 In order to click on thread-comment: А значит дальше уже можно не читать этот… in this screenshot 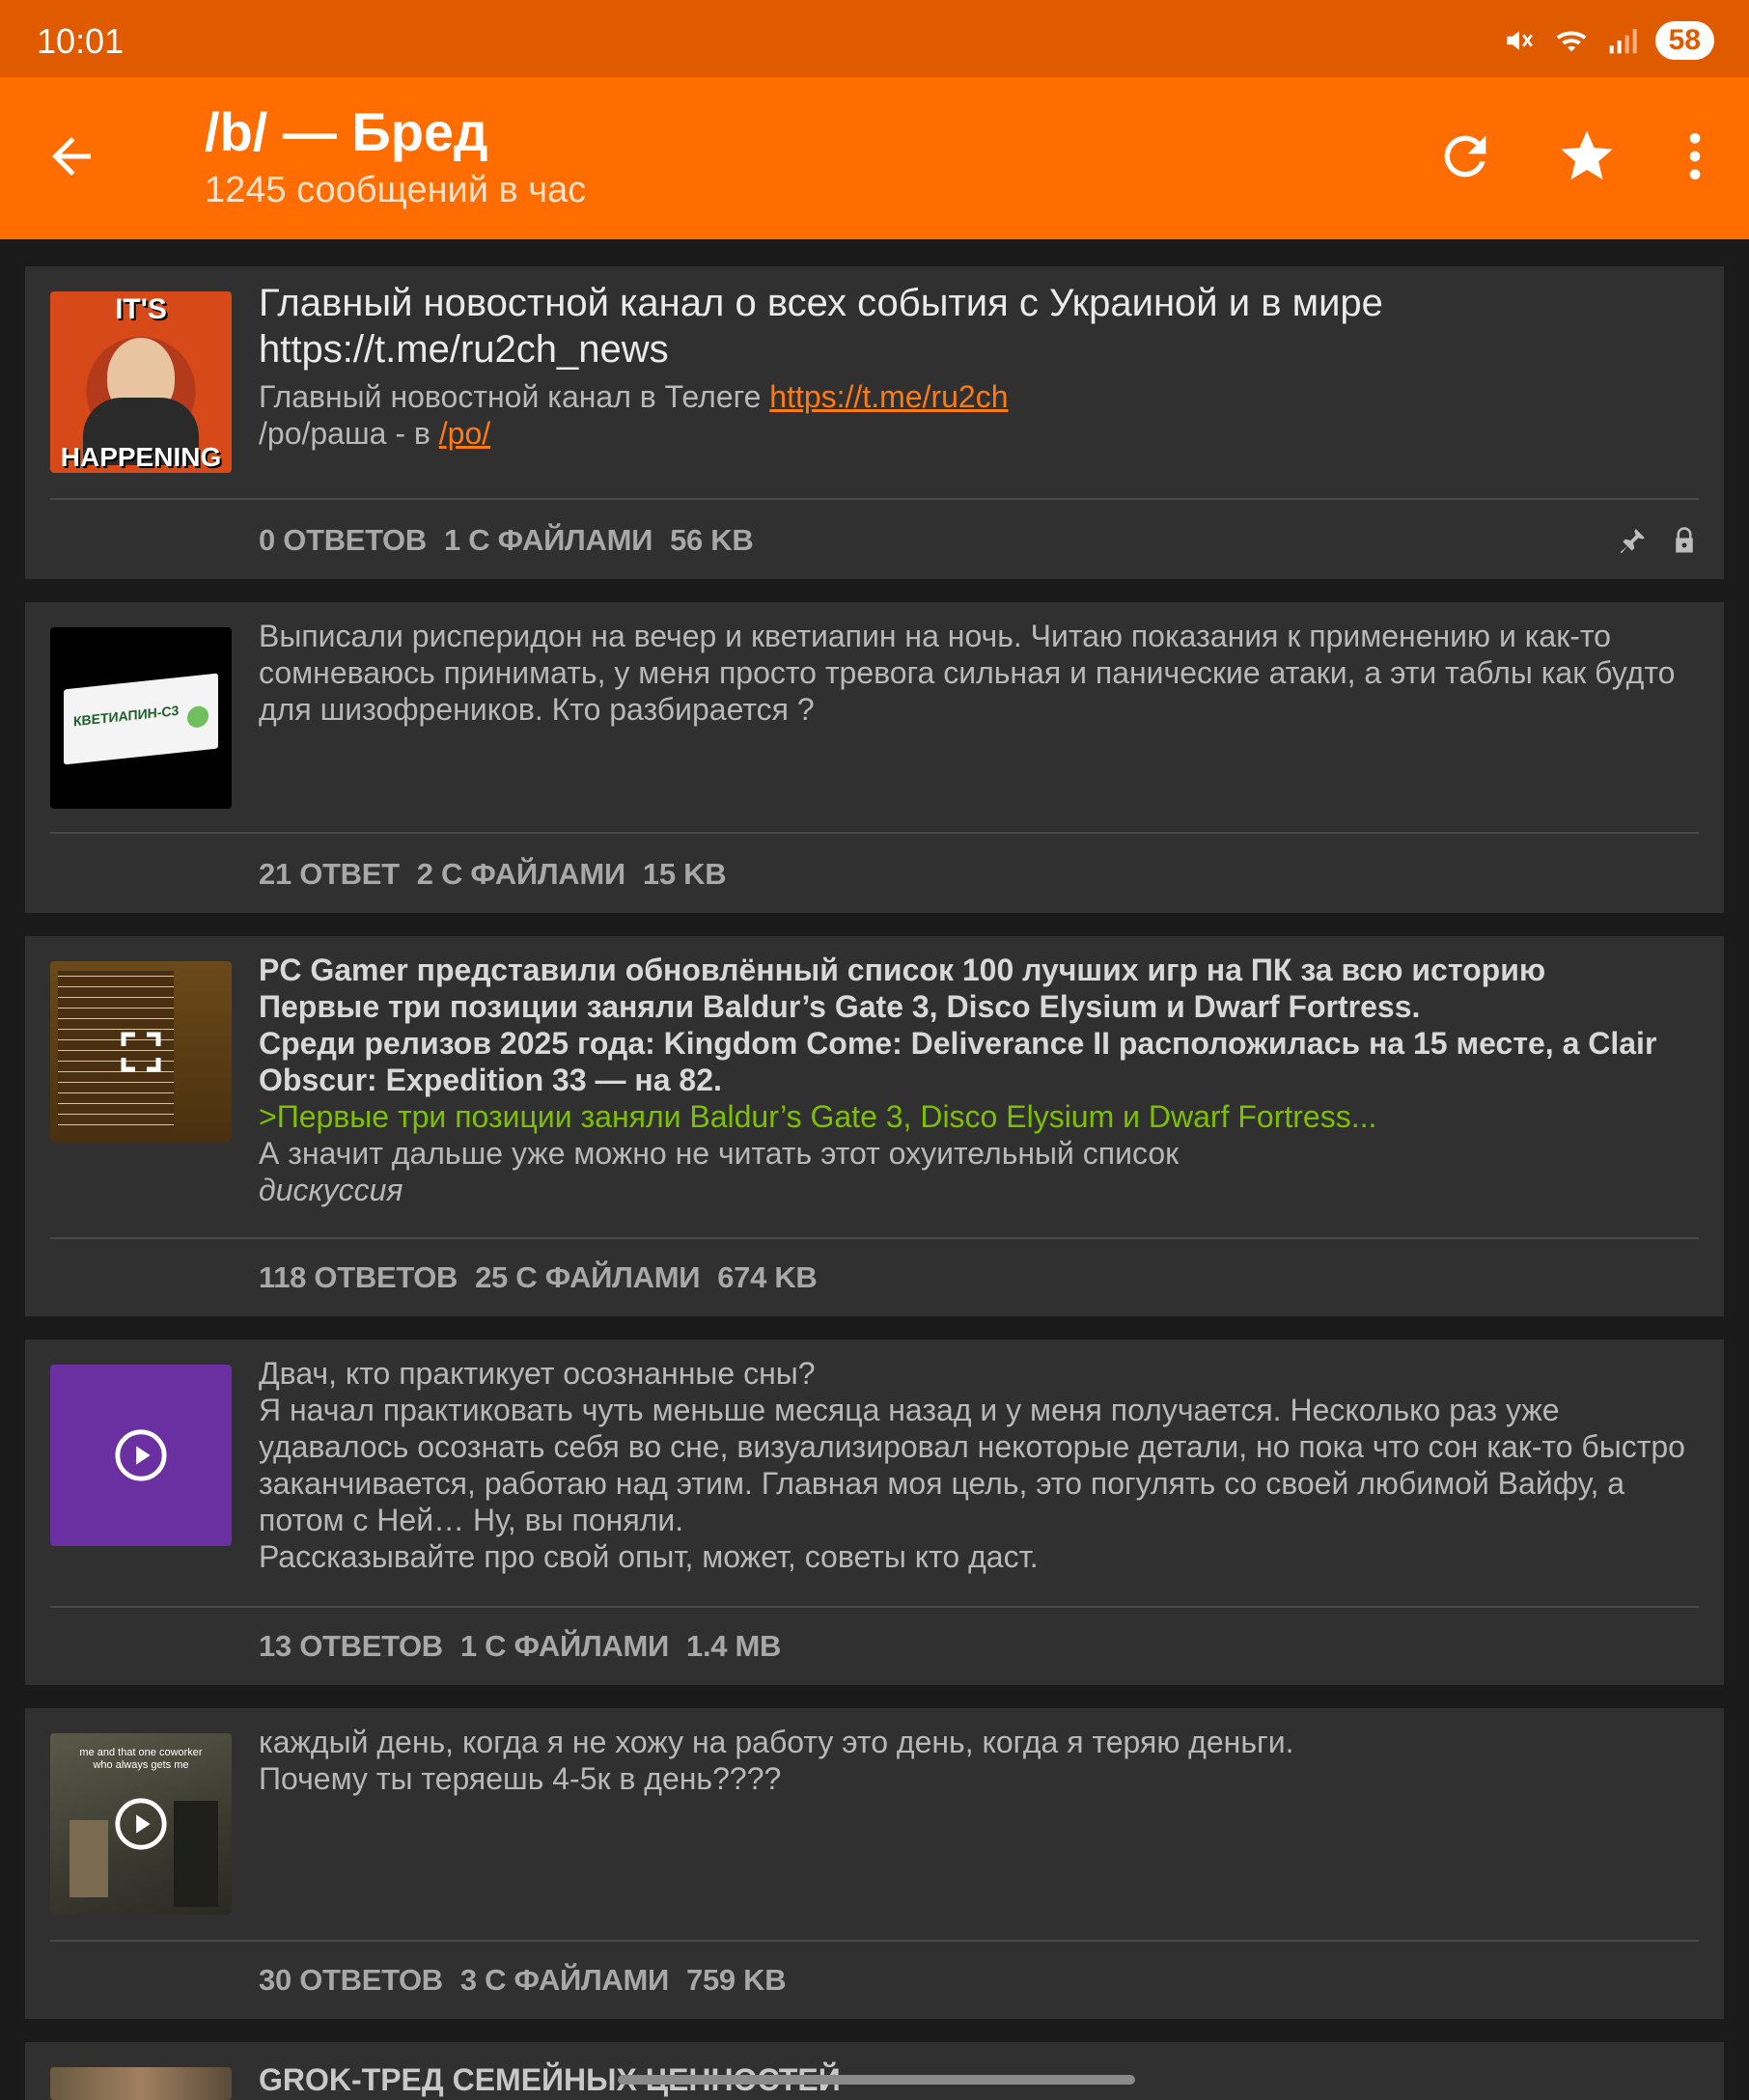, I will do `click(719, 1153)`.